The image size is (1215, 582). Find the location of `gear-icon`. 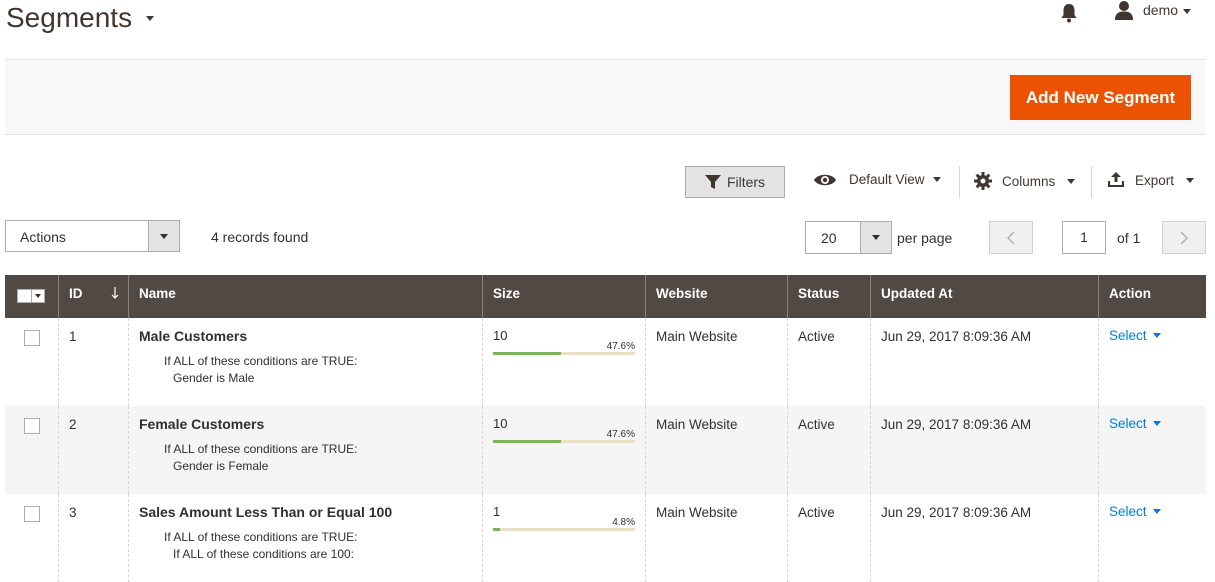

gear-icon is located at coordinates (983, 181).